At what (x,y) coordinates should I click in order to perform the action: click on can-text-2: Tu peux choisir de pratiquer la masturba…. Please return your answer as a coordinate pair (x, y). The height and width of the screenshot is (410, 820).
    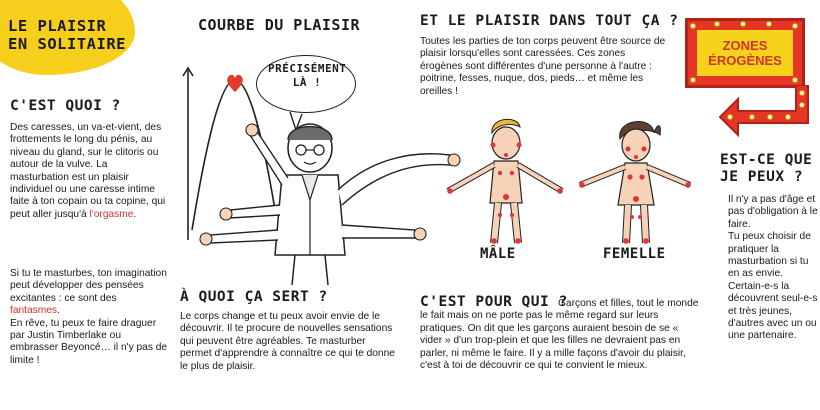
    Looking at the image, I should click on (773, 286).